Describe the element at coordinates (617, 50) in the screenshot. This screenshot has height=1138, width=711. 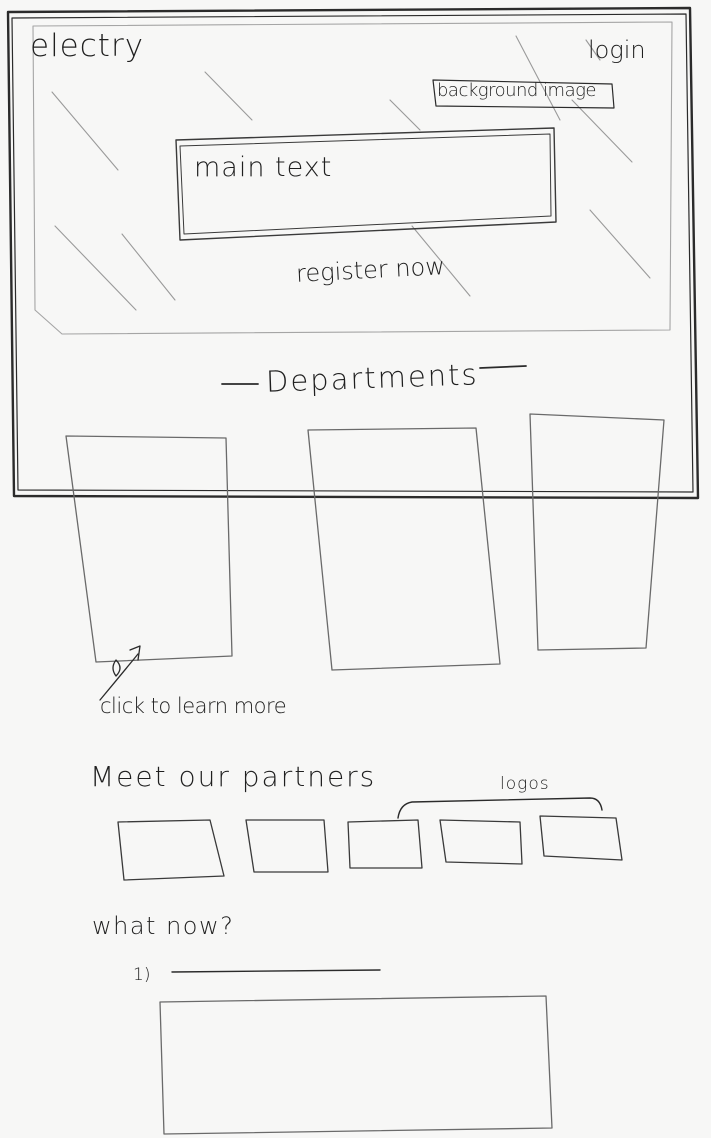
I see `login-link: login` at that location.